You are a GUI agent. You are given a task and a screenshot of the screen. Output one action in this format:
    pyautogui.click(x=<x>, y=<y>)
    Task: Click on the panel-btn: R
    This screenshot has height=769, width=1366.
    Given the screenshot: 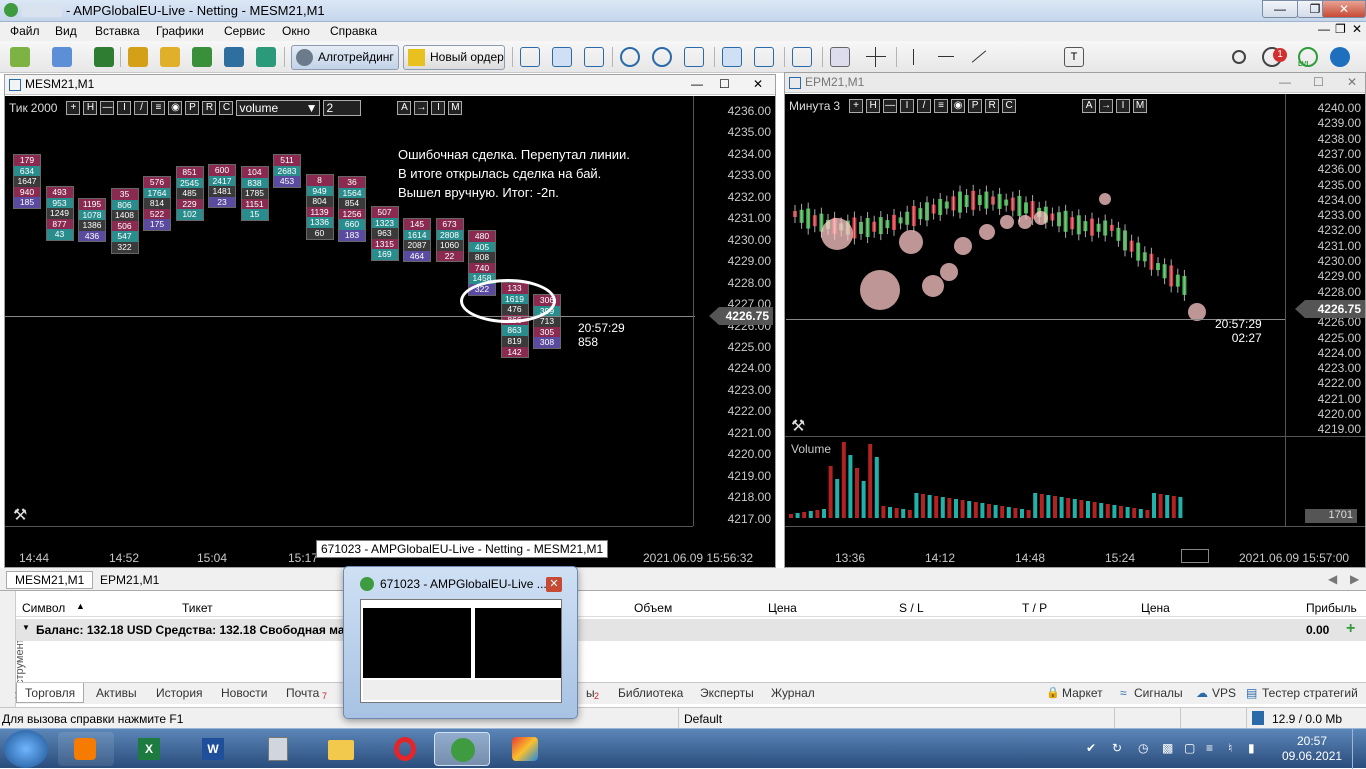 What is the action you would take?
    pyautogui.click(x=209, y=108)
    